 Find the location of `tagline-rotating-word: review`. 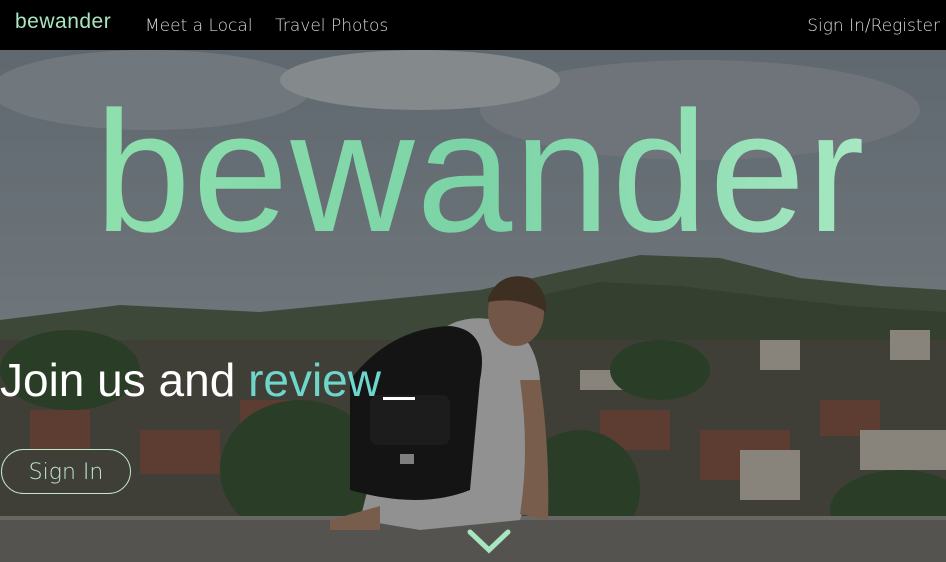

tagline-rotating-word: review is located at coordinates (314, 380).